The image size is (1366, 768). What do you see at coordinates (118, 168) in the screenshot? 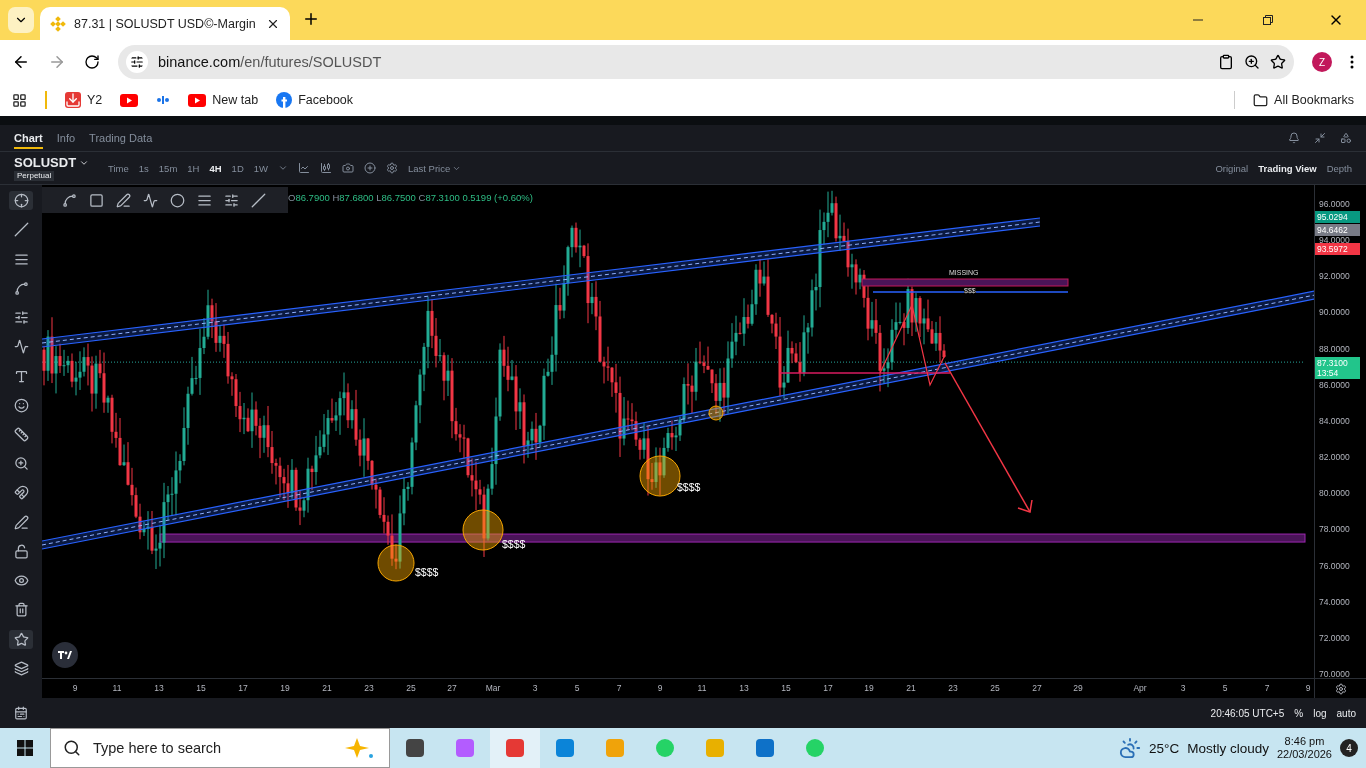
I see `time-label: Time` at bounding box center [118, 168].